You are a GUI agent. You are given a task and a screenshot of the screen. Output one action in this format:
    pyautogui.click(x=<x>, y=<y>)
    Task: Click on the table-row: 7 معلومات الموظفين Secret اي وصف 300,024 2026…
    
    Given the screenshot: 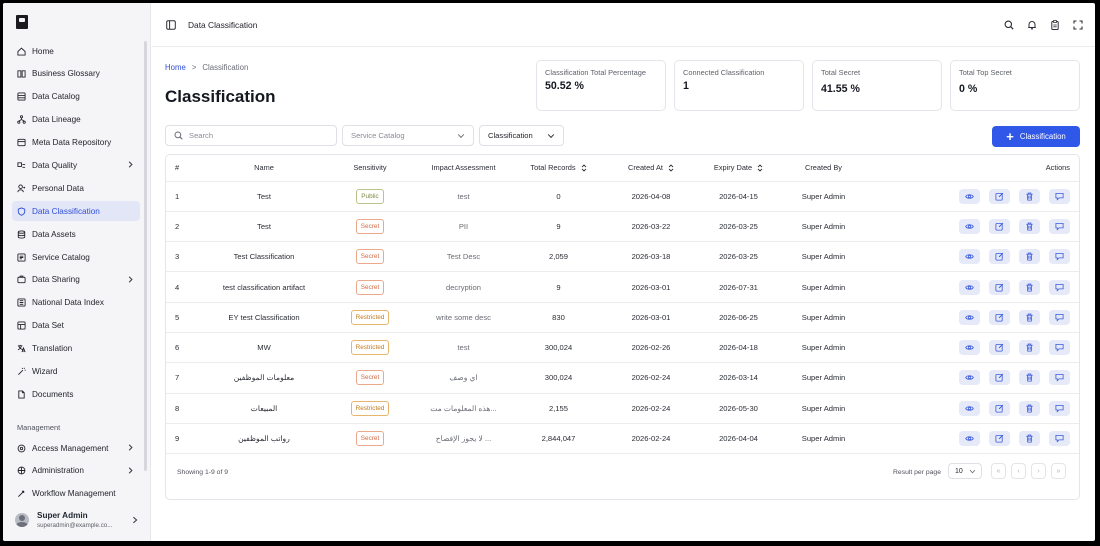 What is the action you would take?
    pyautogui.click(x=622, y=378)
    